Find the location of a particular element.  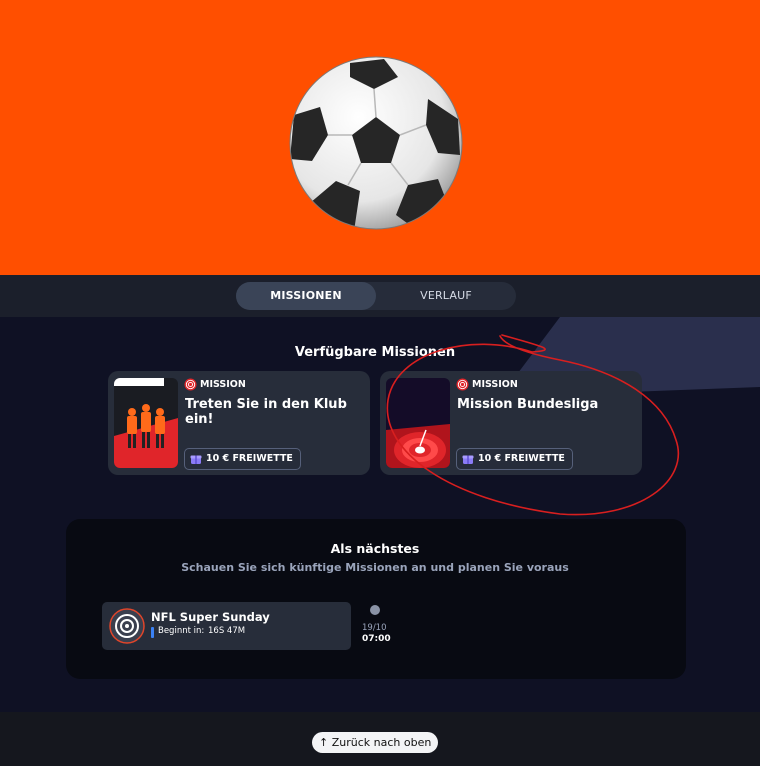

timeline-date: 19/10 is located at coordinates (374, 628).